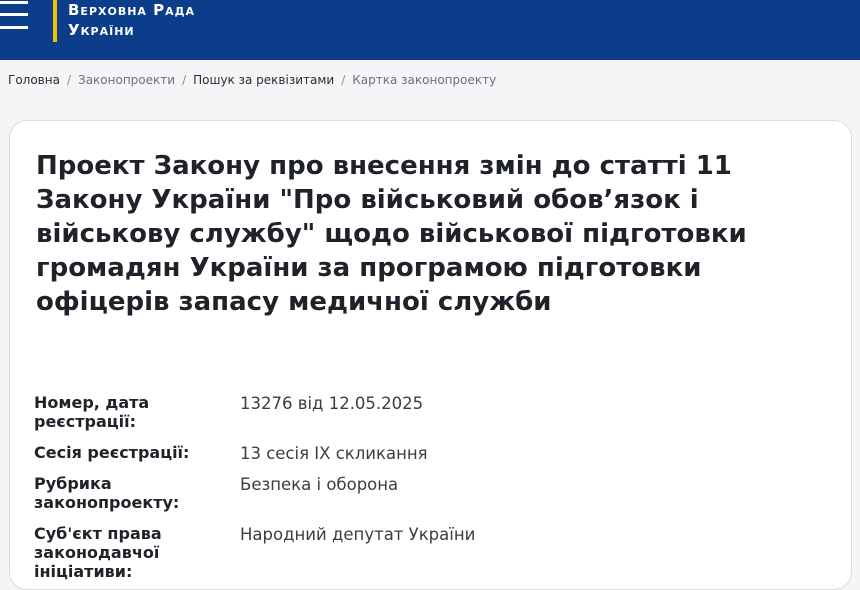 The image size is (860, 590). What do you see at coordinates (430, 30) in the screenshot?
I see `site-header: Верховна Рада України` at bounding box center [430, 30].